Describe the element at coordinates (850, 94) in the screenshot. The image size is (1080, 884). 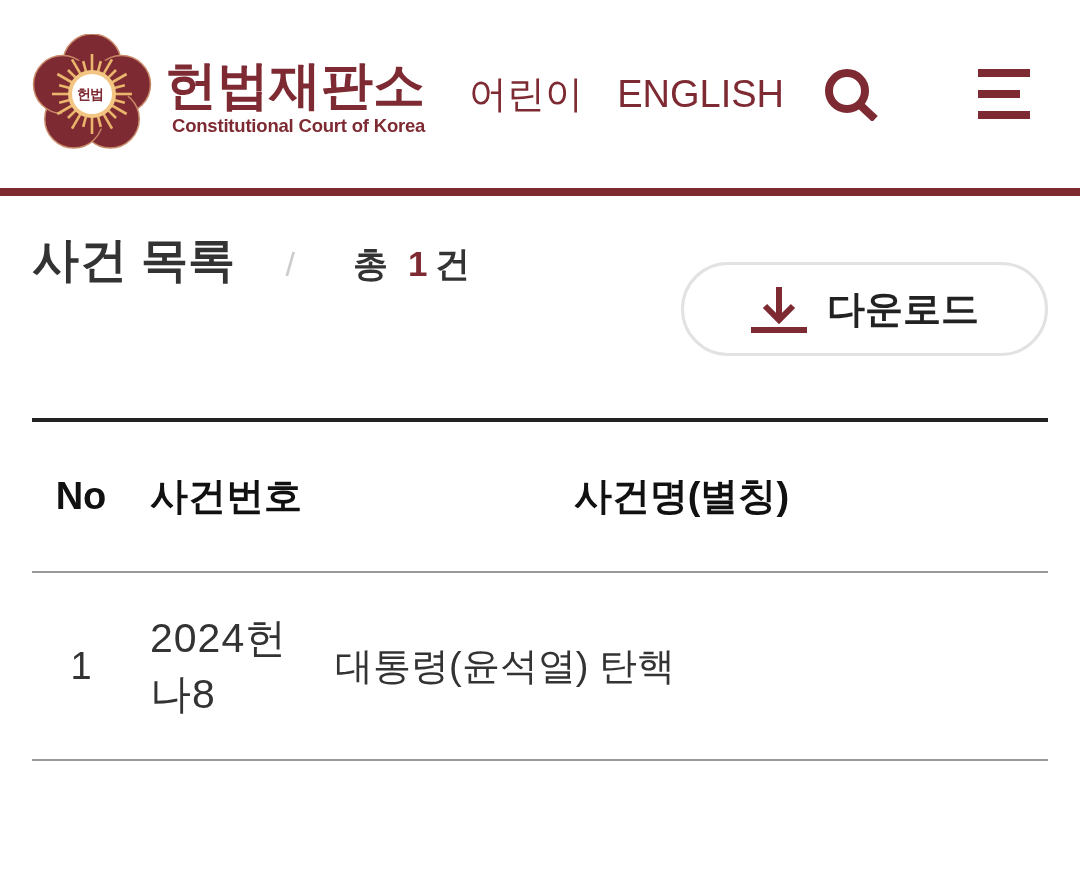
I see `search-icon` at that location.